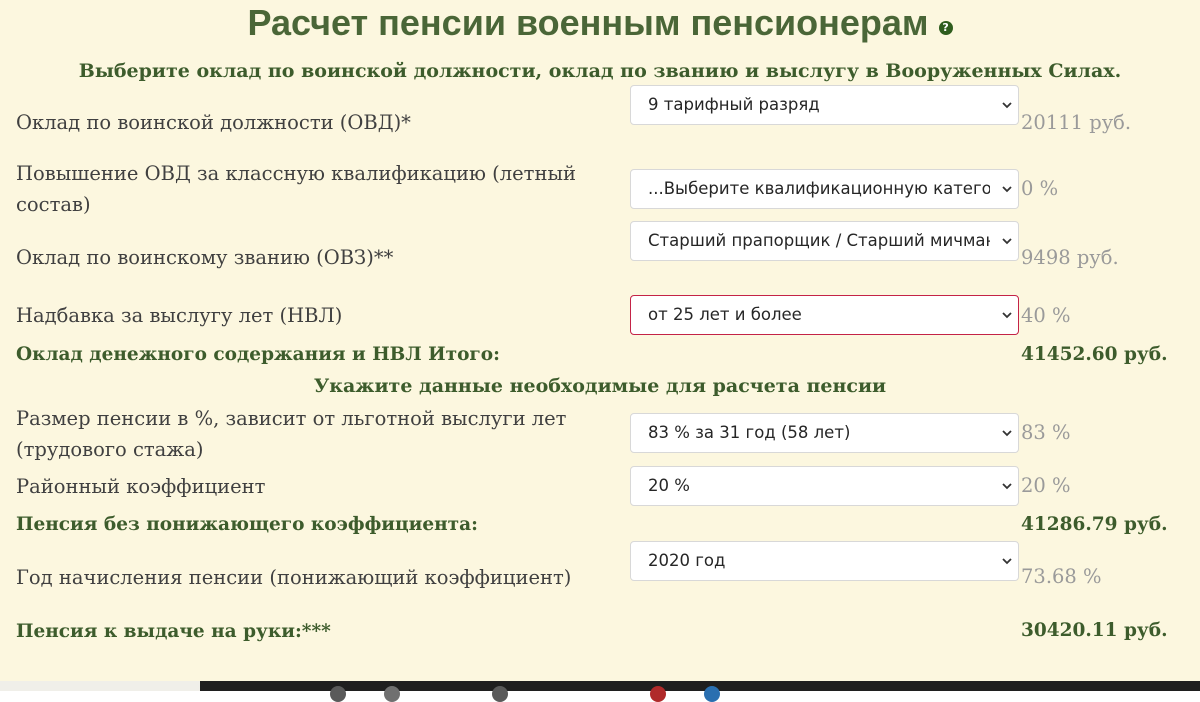  Describe the element at coordinates (1040, 188) in the screenshot. I see `qualification-percent: 0 %` at that location.